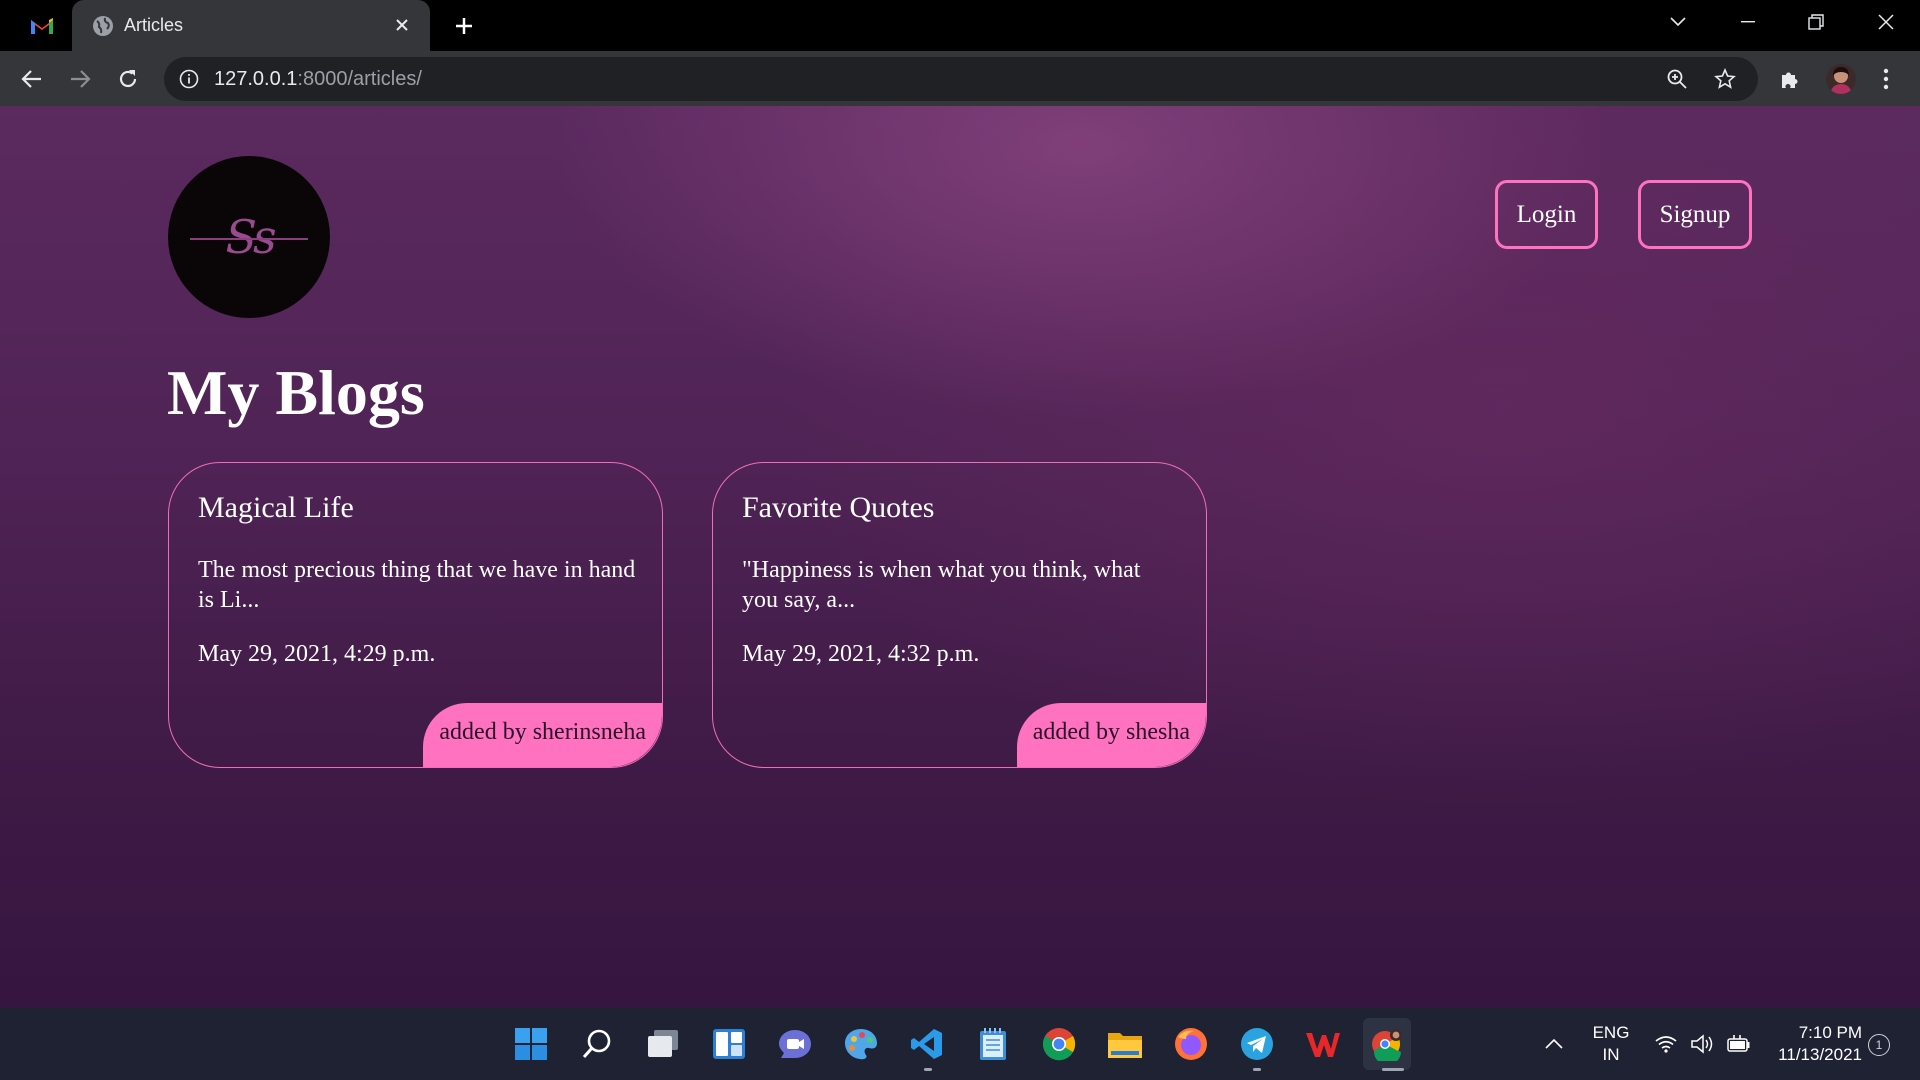  Describe the element at coordinates (531, 1044) in the screenshot. I see `start-icon` at that location.